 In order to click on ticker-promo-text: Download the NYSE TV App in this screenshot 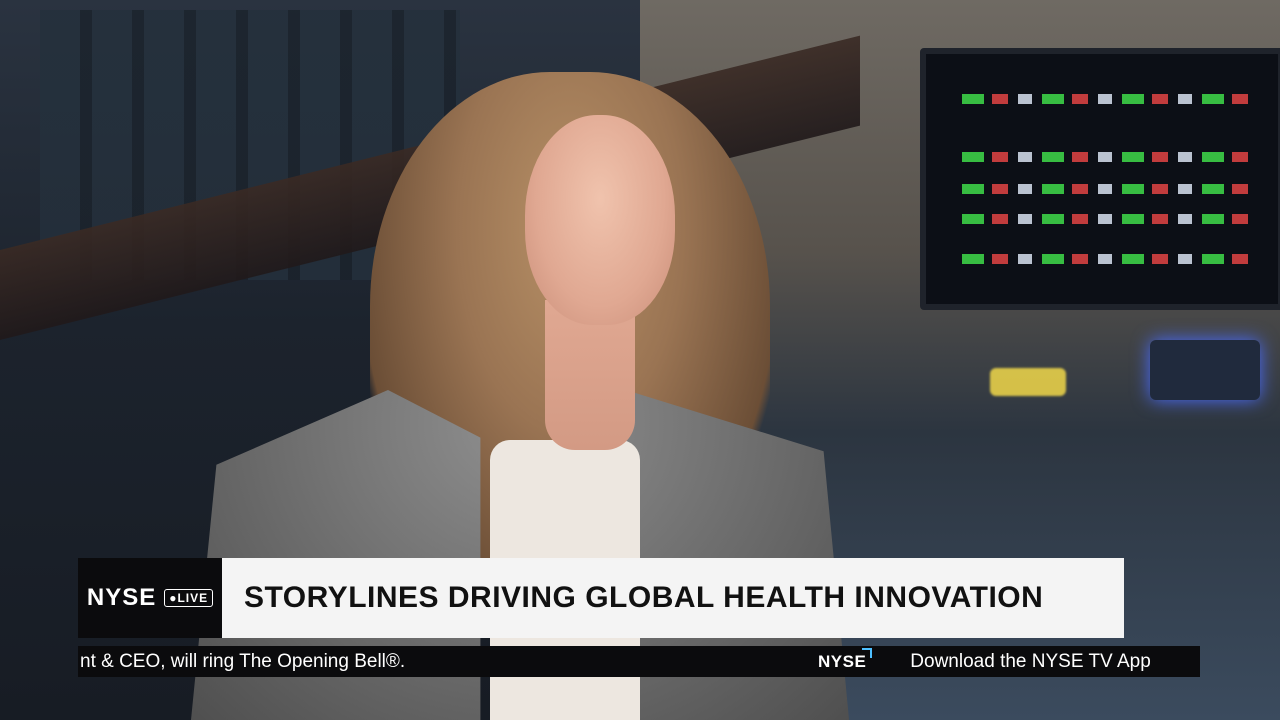, I will do `click(1030, 661)`.